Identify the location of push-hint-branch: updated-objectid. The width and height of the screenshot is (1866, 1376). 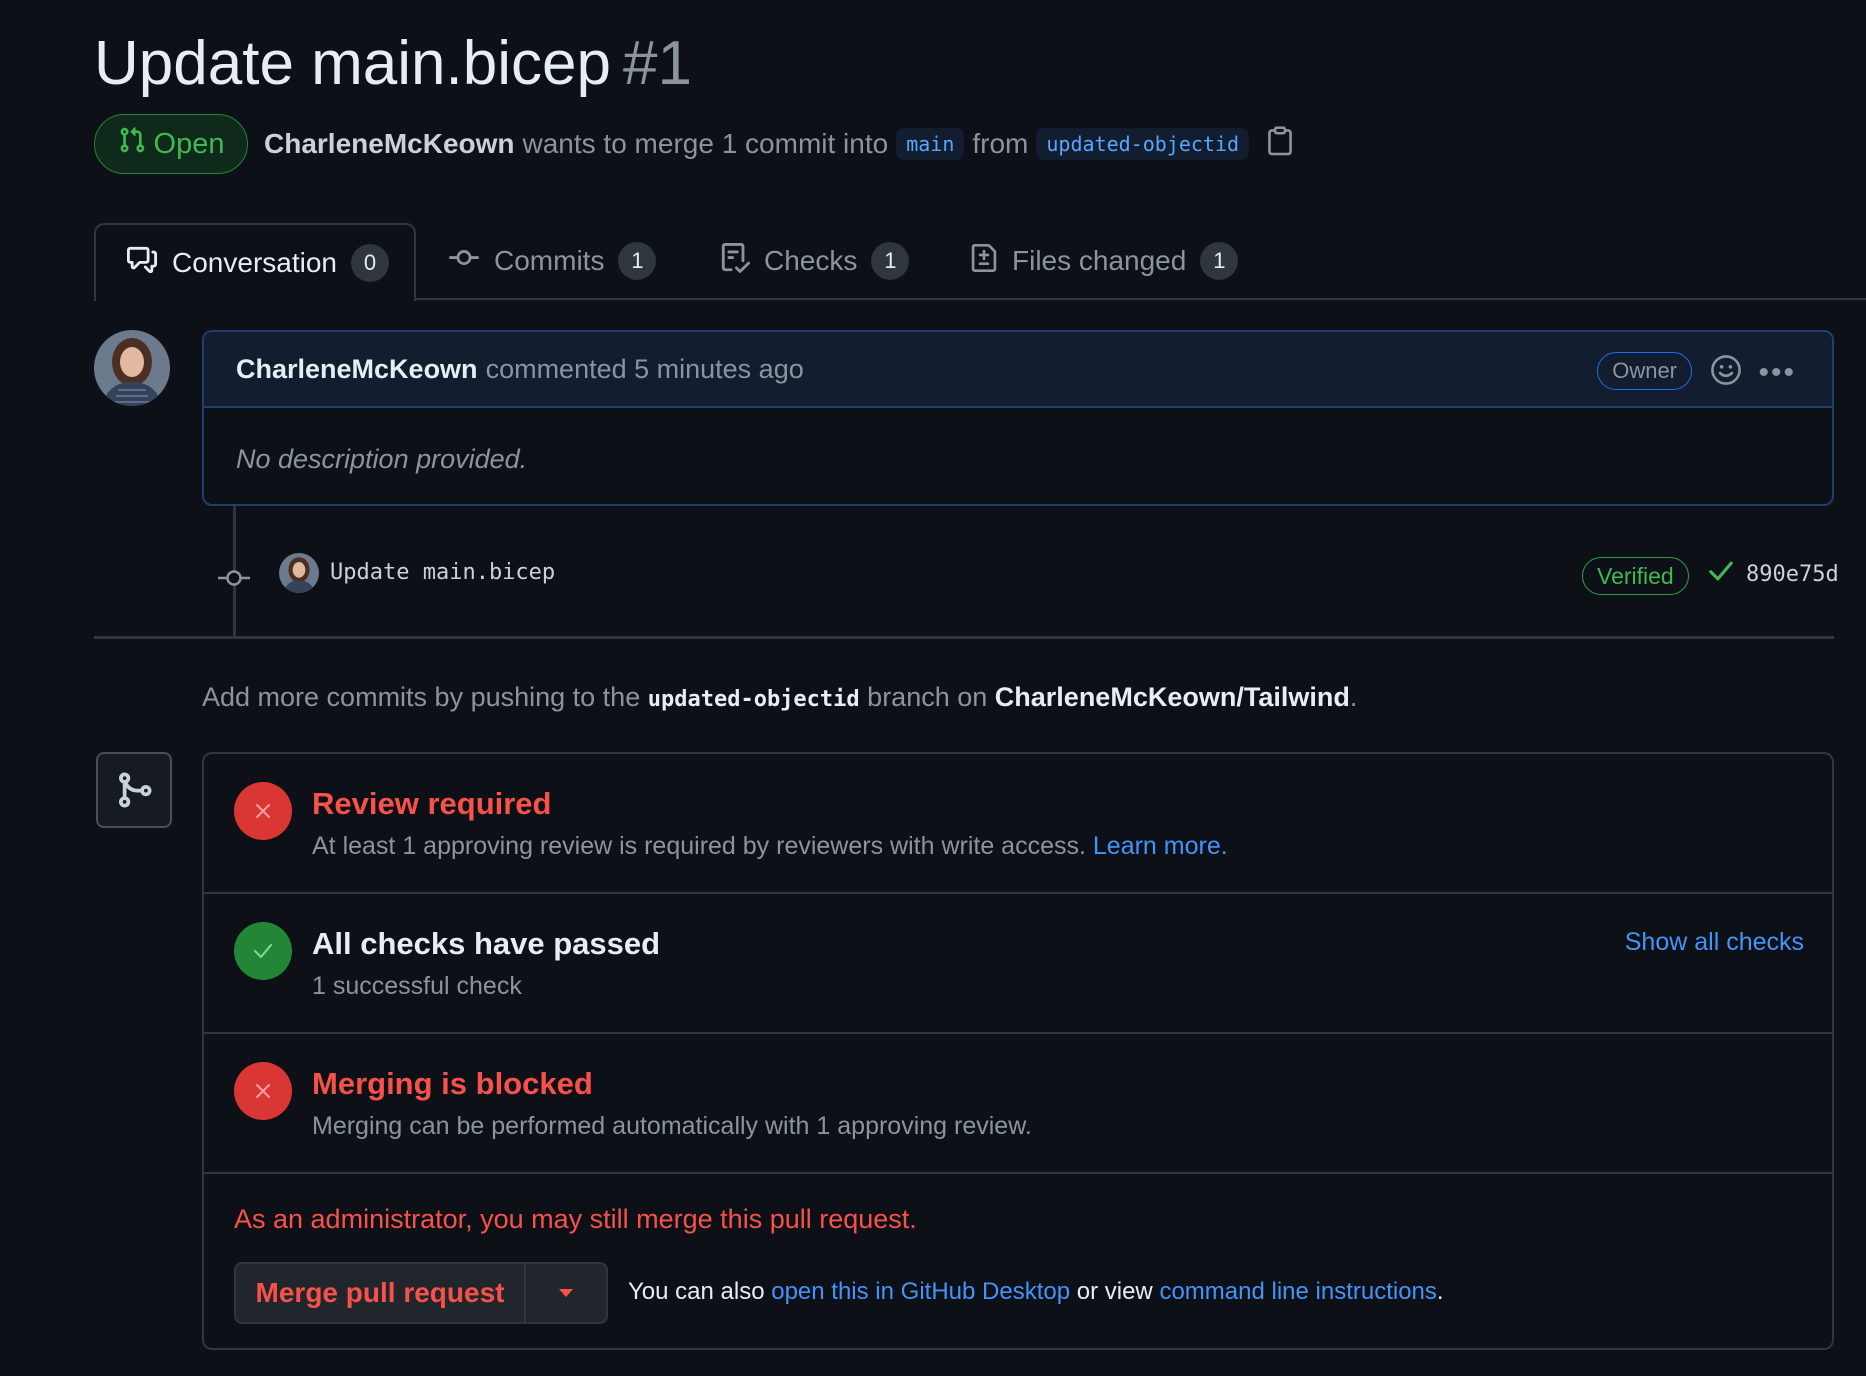
(753, 699).